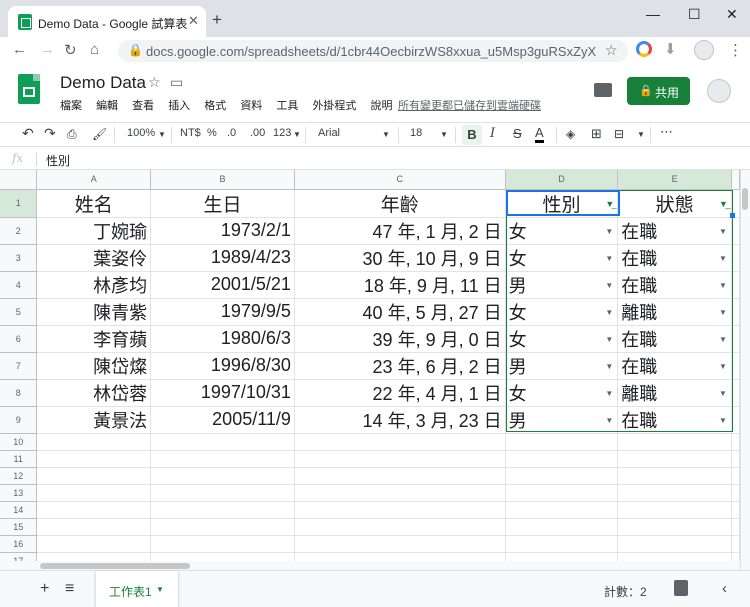 This screenshot has height=607, width=750. I want to click on undo-icon: ↶, so click(28, 133).